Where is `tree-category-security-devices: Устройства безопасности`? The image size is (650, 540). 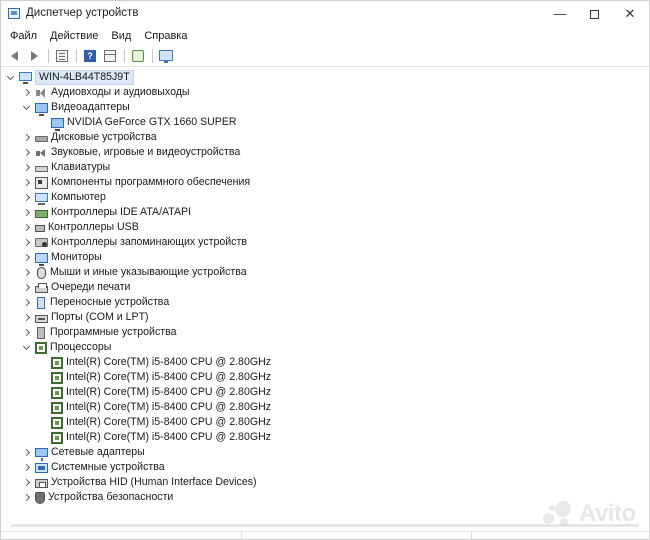
tree-category-security-devices: Устройства безопасности is located at coordinates (97, 497).